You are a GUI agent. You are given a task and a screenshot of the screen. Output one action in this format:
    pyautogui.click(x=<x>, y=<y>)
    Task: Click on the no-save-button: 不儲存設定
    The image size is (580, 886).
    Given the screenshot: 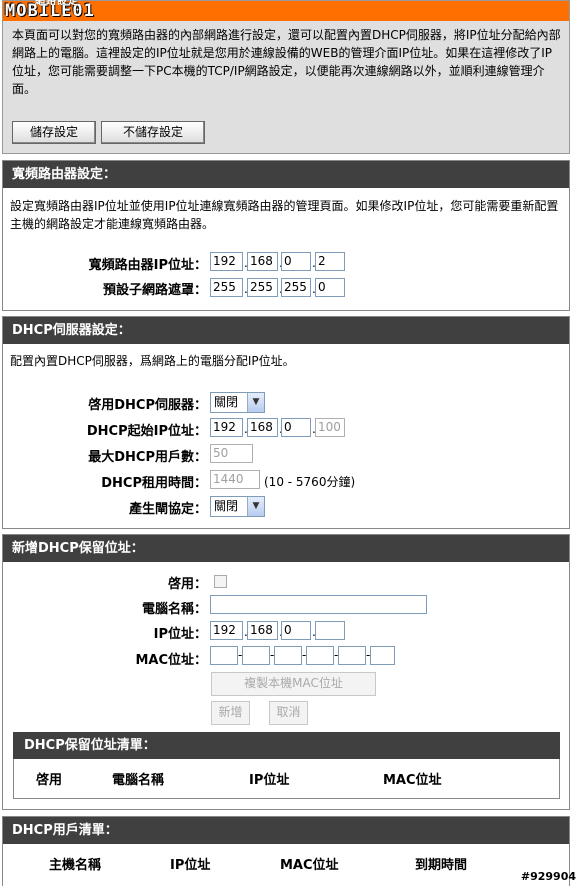 What is the action you would take?
    pyautogui.click(x=153, y=132)
    